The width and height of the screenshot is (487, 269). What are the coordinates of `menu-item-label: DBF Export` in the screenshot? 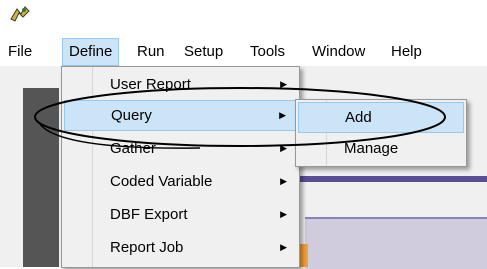 It's located at (149, 214).